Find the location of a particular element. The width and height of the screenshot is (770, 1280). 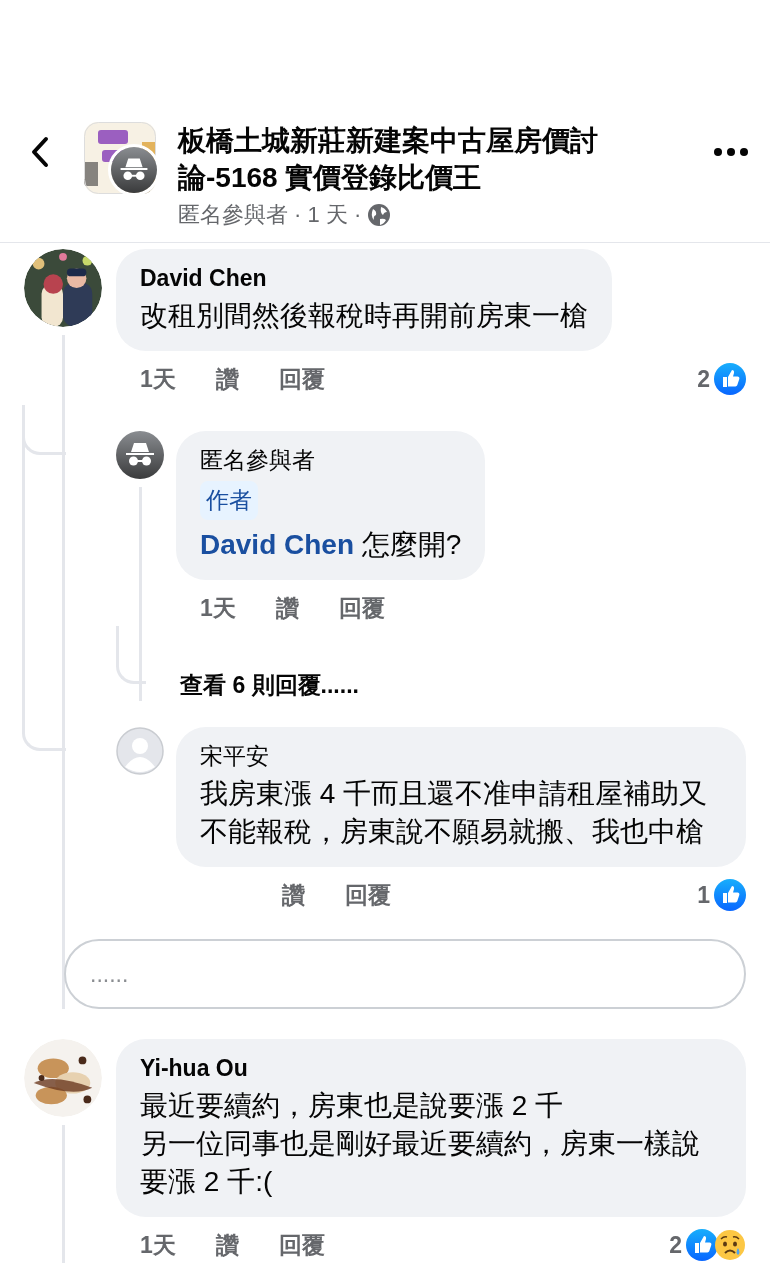

back-icon is located at coordinates (40, 152).